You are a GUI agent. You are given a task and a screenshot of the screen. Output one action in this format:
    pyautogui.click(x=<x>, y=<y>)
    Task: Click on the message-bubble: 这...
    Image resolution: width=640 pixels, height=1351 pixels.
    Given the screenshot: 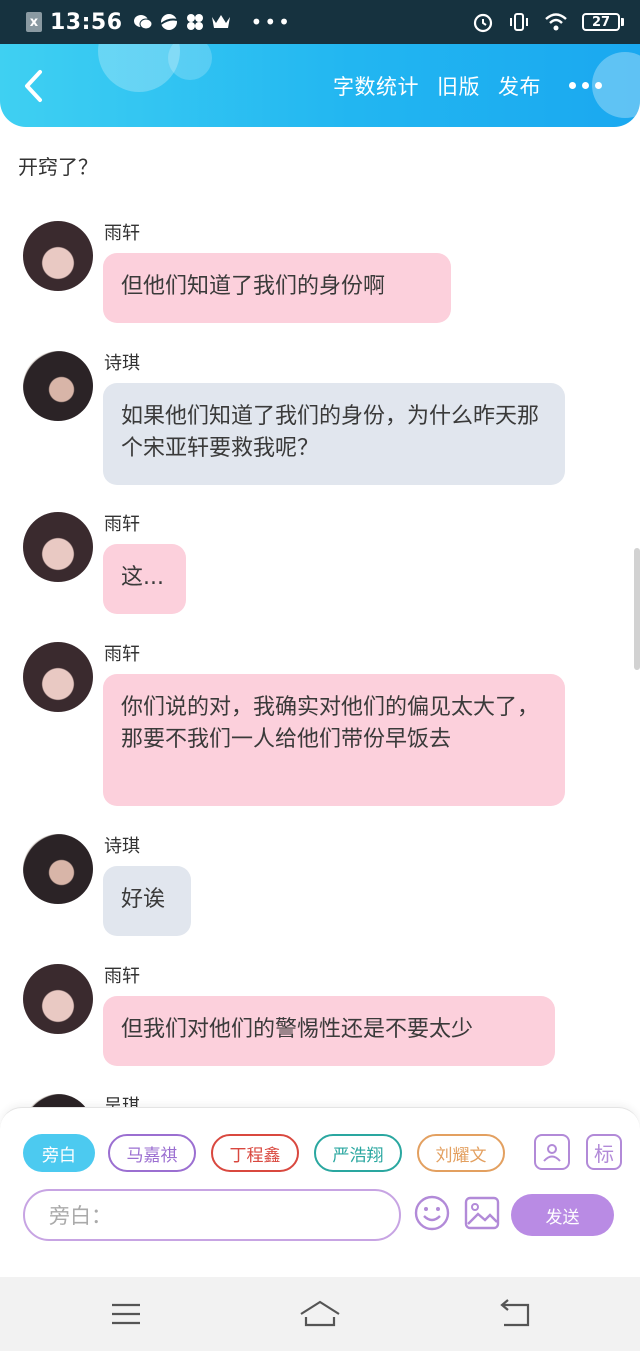 What is the action you would take?
    pyautogui.click(x=144, y=579)
    